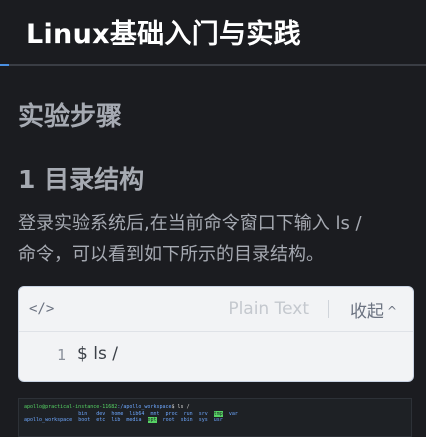 The image size is (426, 437). Describe the element at coordinates (144, 407) in the screenshot. I see `terminal-prompt-path: :/apollo_workspace` at that location.